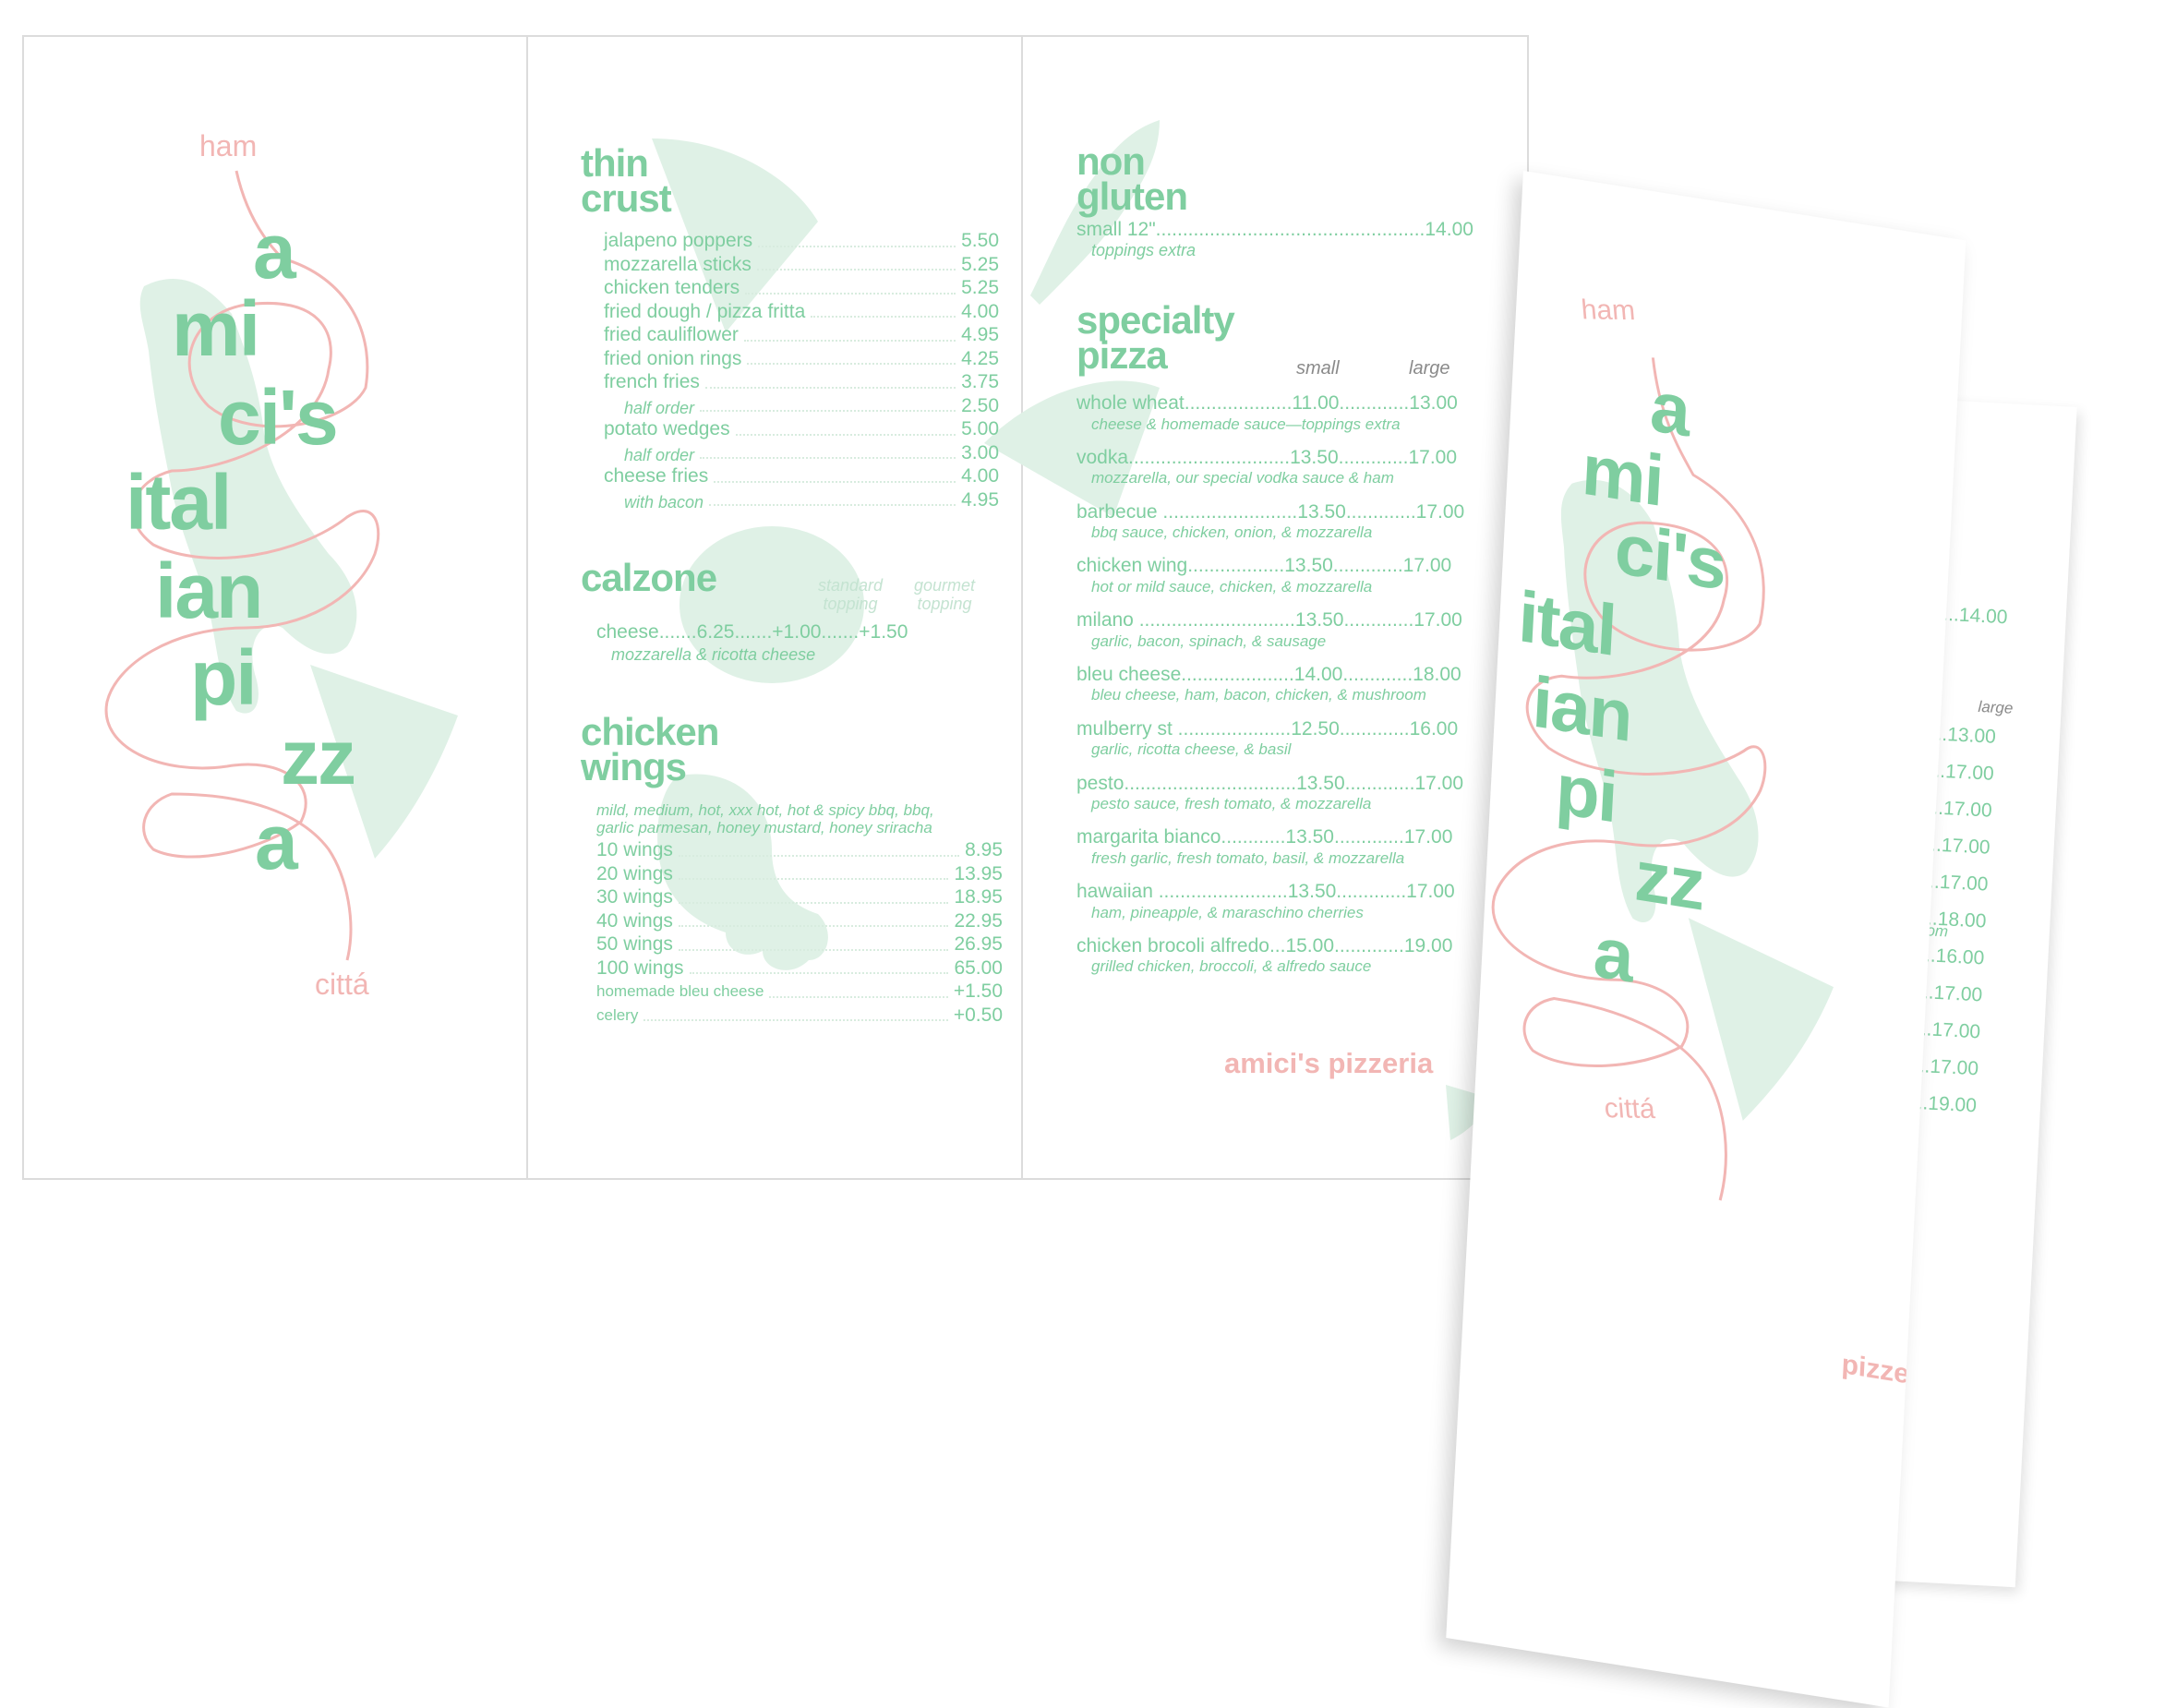 The height and width of the screenshot is (1708, 2177). Describe the element at coordinates (680, 991) in the screenshot. I see `item-name: homemade bleu cheese` at that location.